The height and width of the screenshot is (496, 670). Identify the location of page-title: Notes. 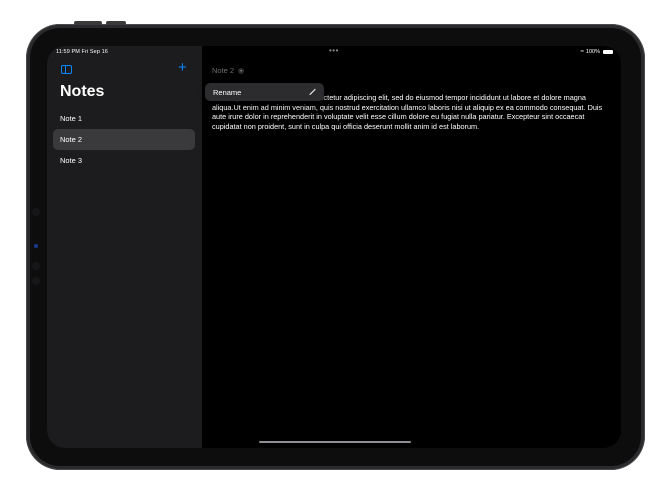
(82, 91).